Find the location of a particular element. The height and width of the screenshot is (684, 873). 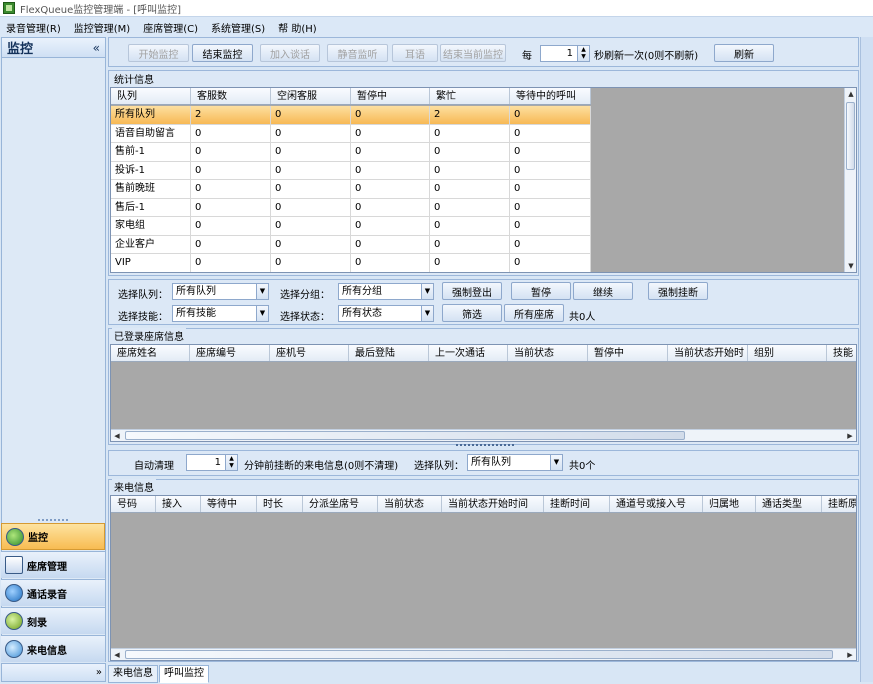

agents-col-state: 当前状态 is located at coordinates (548, 353).